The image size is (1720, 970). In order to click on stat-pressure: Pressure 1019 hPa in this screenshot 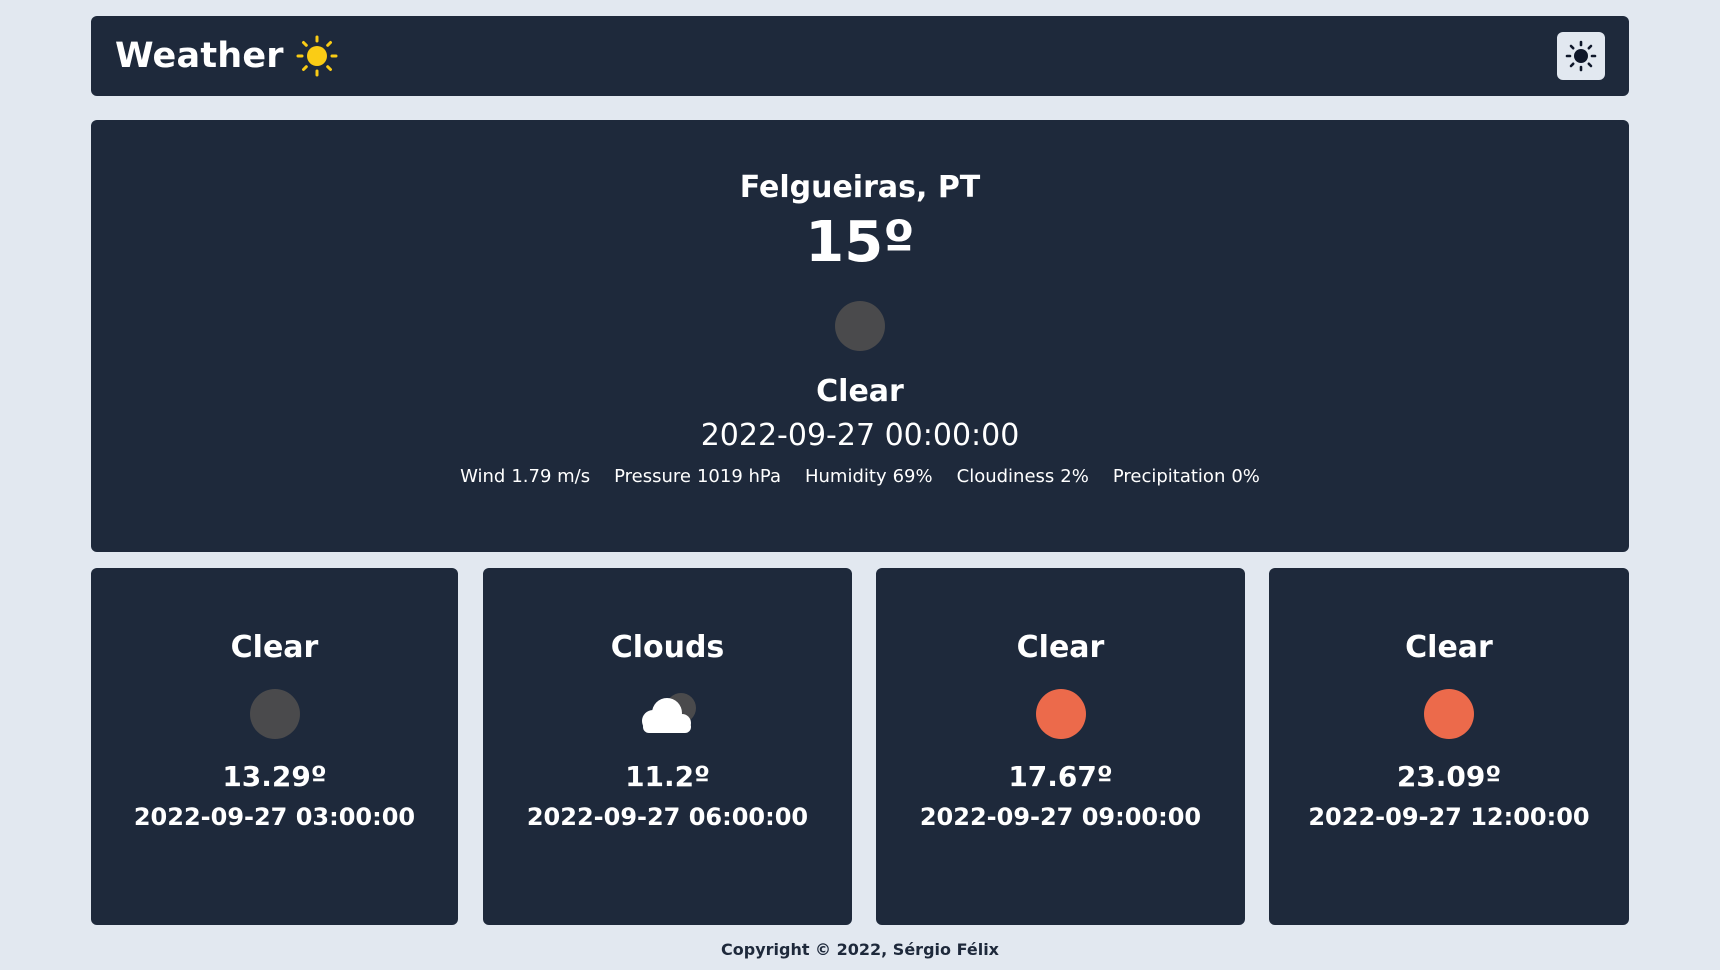, I will do `click(697, 477)`.